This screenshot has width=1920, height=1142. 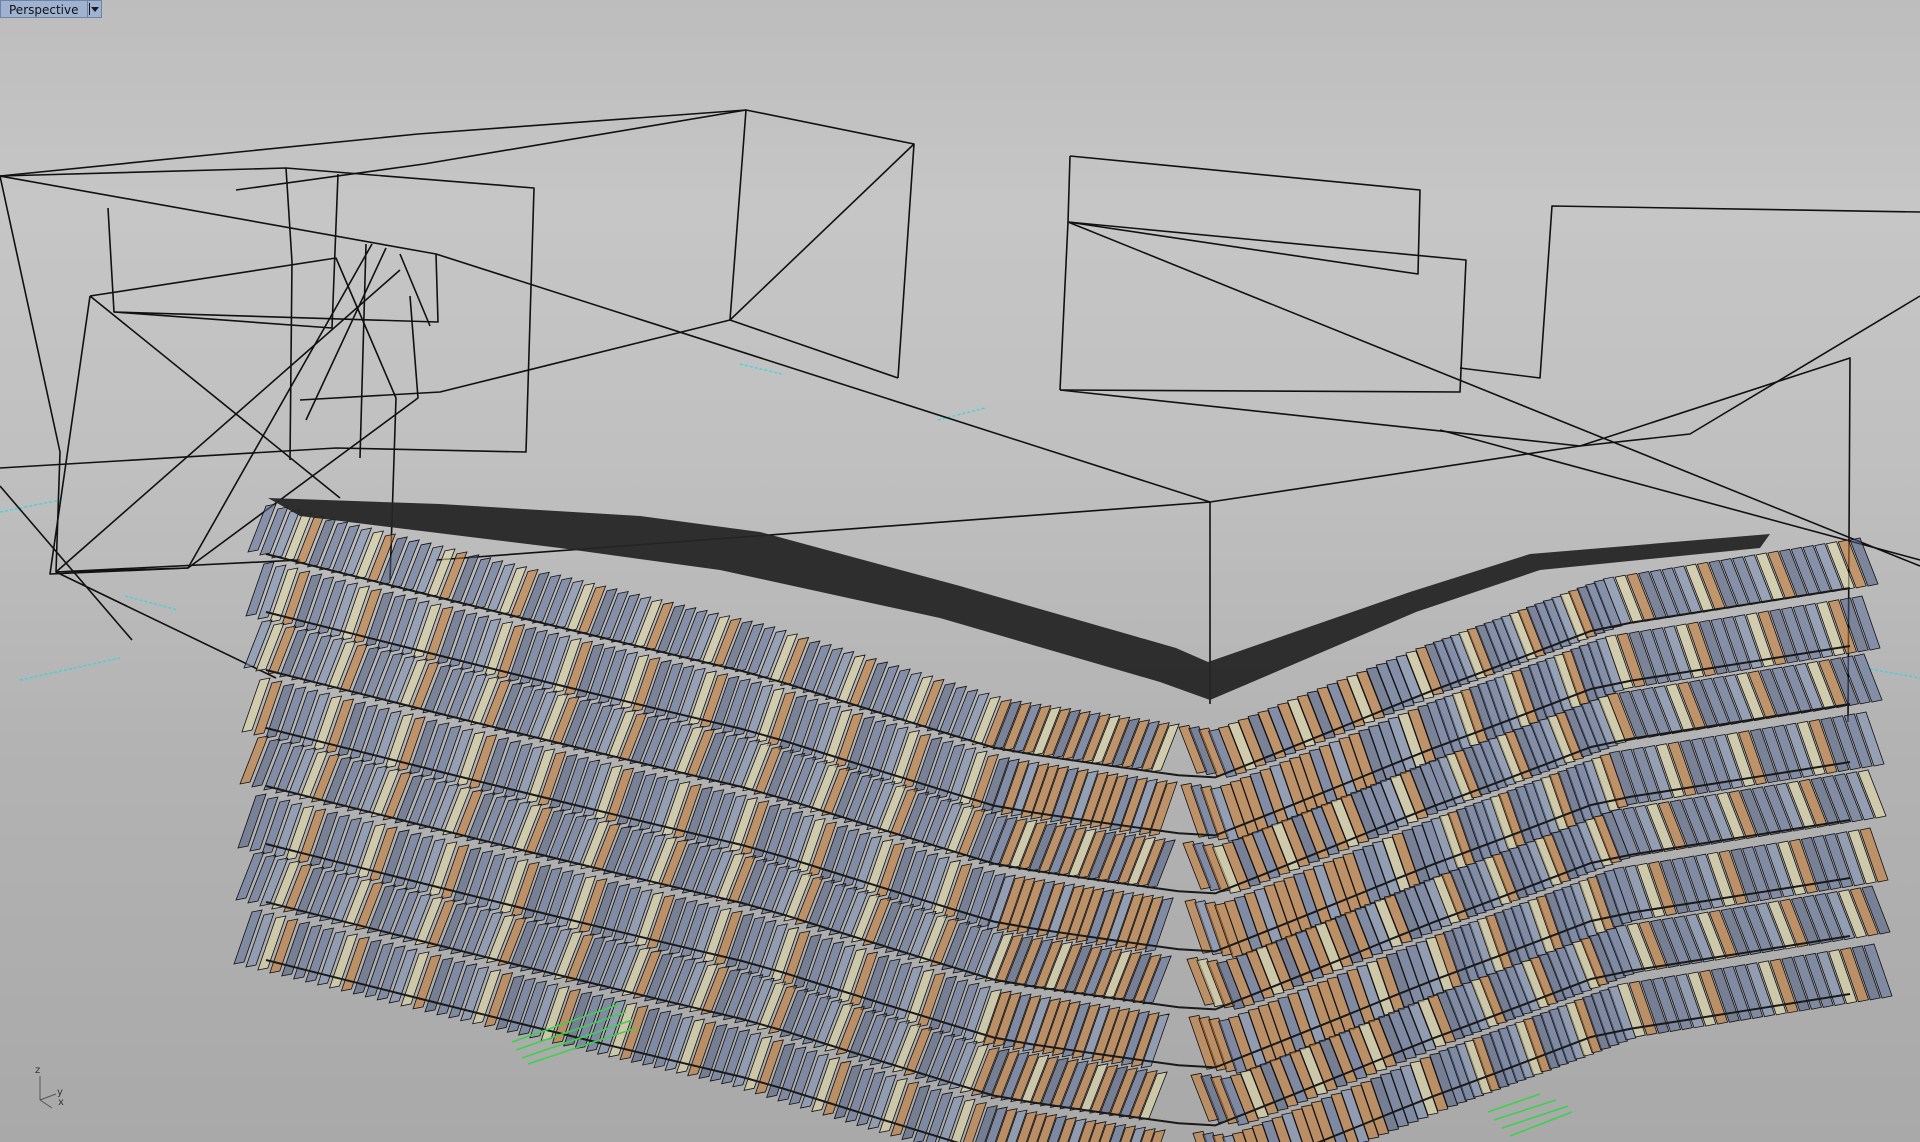 I want to click on viewport-title-tab: Perspective, so click(x=51, y=9).